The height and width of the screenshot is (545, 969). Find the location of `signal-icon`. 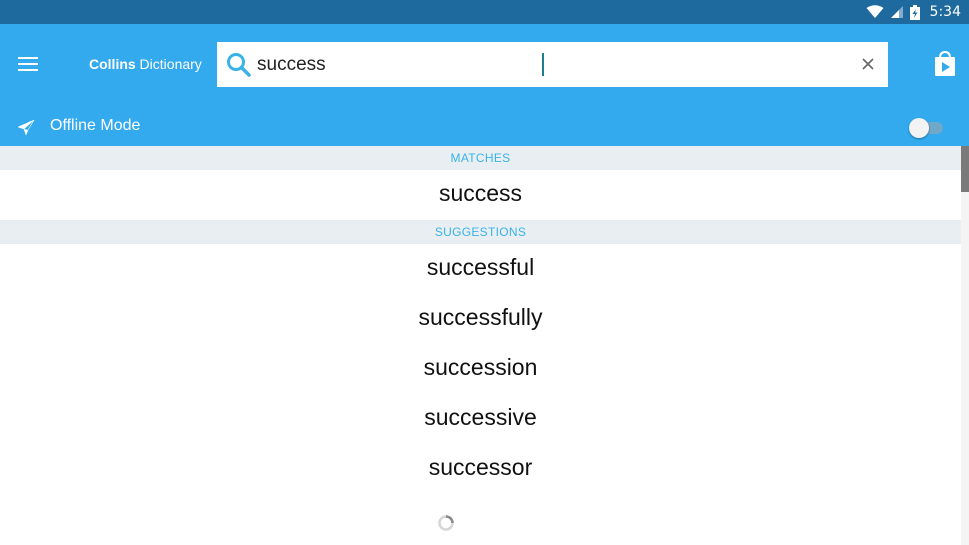

signal-icon is located at coordinates (896, 12).